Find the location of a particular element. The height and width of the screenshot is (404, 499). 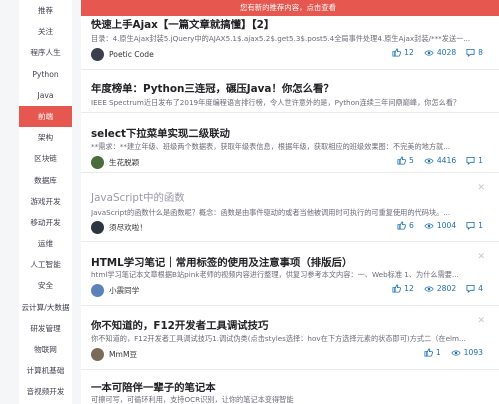

sidebar-item-iot: 物联网 is located at coordinates (45, 349).